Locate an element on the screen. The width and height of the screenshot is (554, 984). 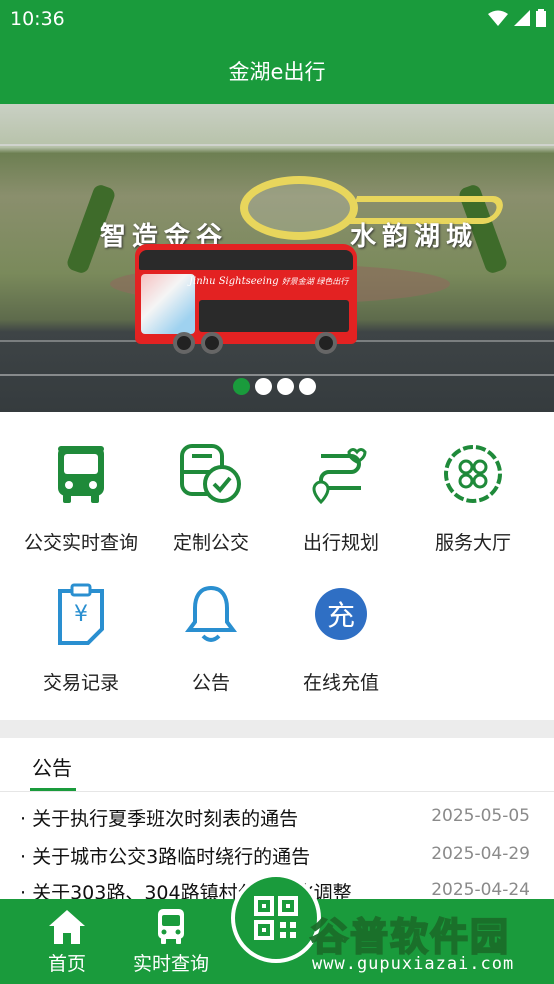
grid-item-service-hall: 服务大厅 is located at coordinates (473, 483).